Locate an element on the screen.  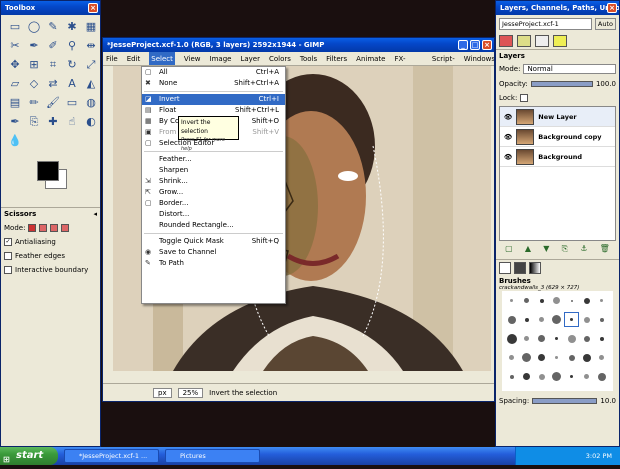
menu-select: Select is located at coordinates (162, 58).